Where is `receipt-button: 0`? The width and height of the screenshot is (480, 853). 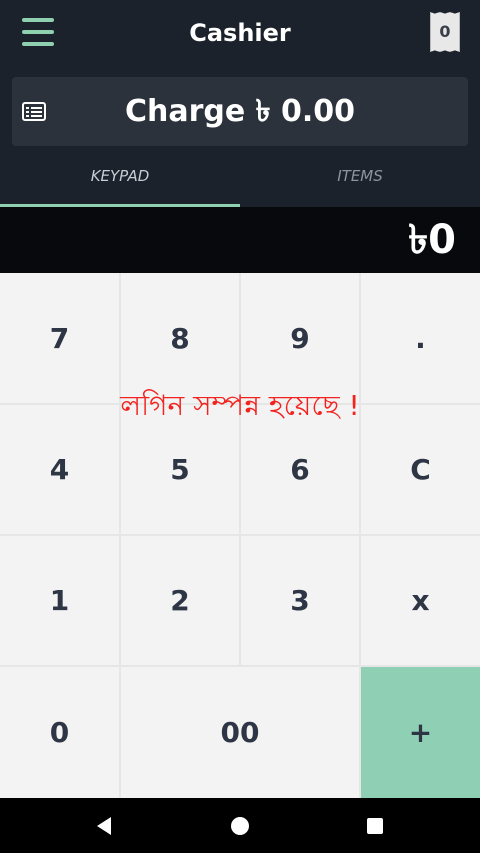 receipt-button: 0 is located at coordinates (446, 33).